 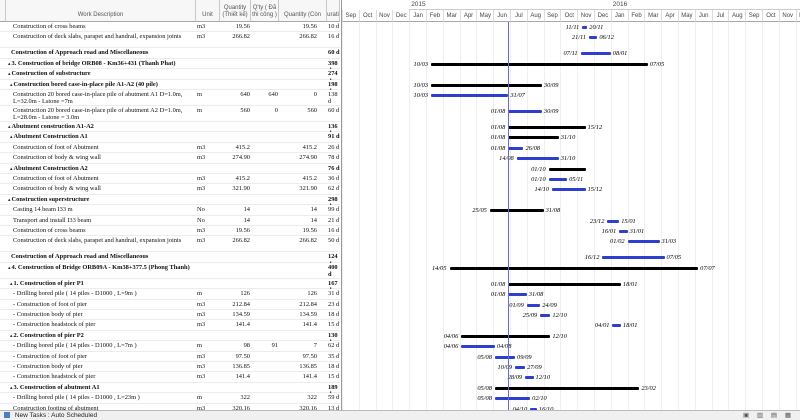 I want to click on summary-task-row: ▴2. Construction of pier P2 130 d, so click(x=170, y=336).